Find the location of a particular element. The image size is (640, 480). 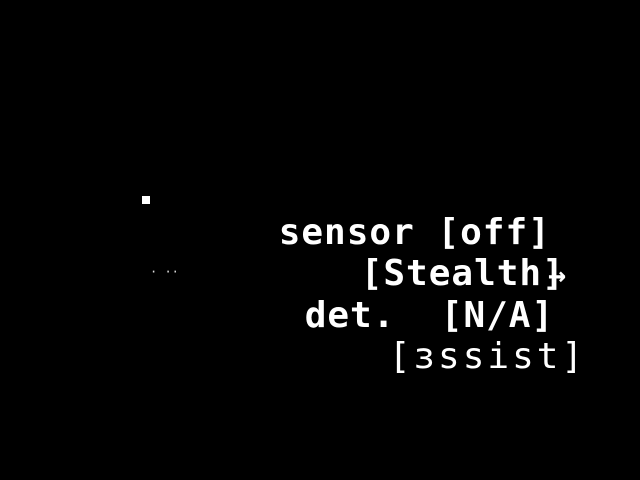

mode-row: [Stealth] is located at coordinates (417, 254).